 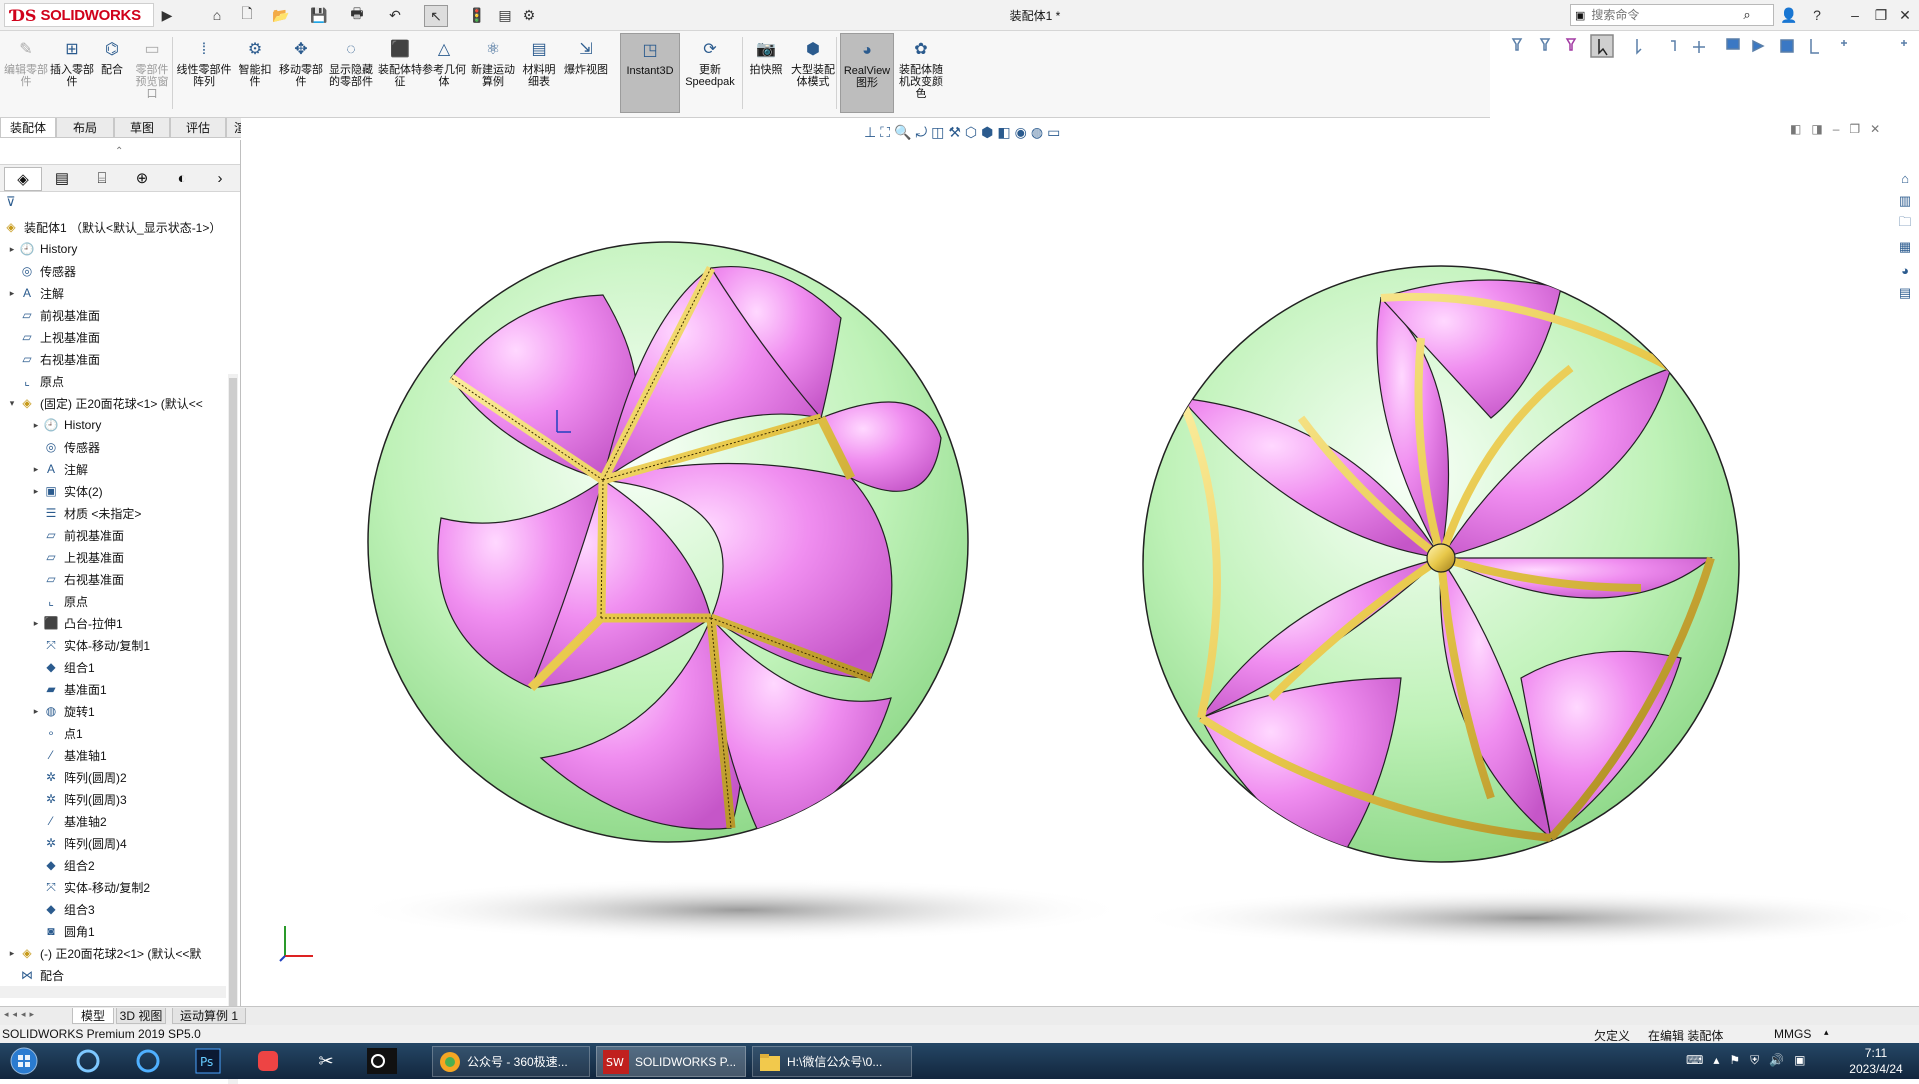 What do you see at coordinates (142, 128) in the screenshot?
I see `tab-2: 草图` at bounding box center [142, 128].